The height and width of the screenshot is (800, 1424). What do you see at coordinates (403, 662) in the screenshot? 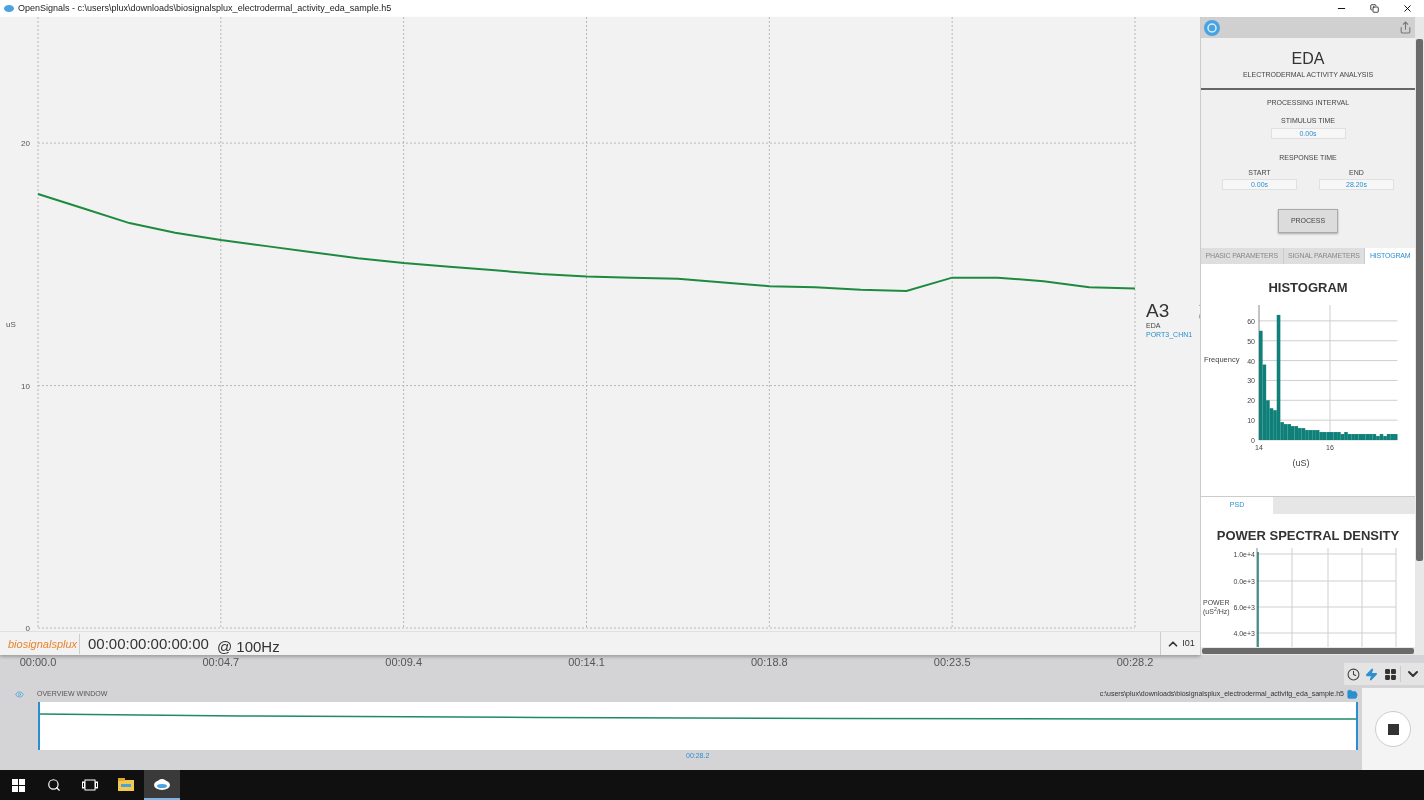
I see `time-tick-label: 00:09.4` at bounding box center [403, 662].